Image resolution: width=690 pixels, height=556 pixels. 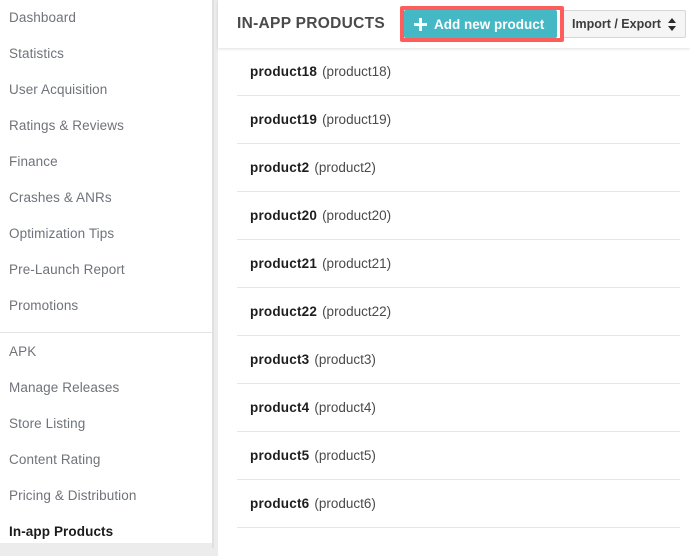 What do you see at coordinates (213, 274) in the screenshot?
I see `sidebar-right-border` at bounding box center [213, 274].